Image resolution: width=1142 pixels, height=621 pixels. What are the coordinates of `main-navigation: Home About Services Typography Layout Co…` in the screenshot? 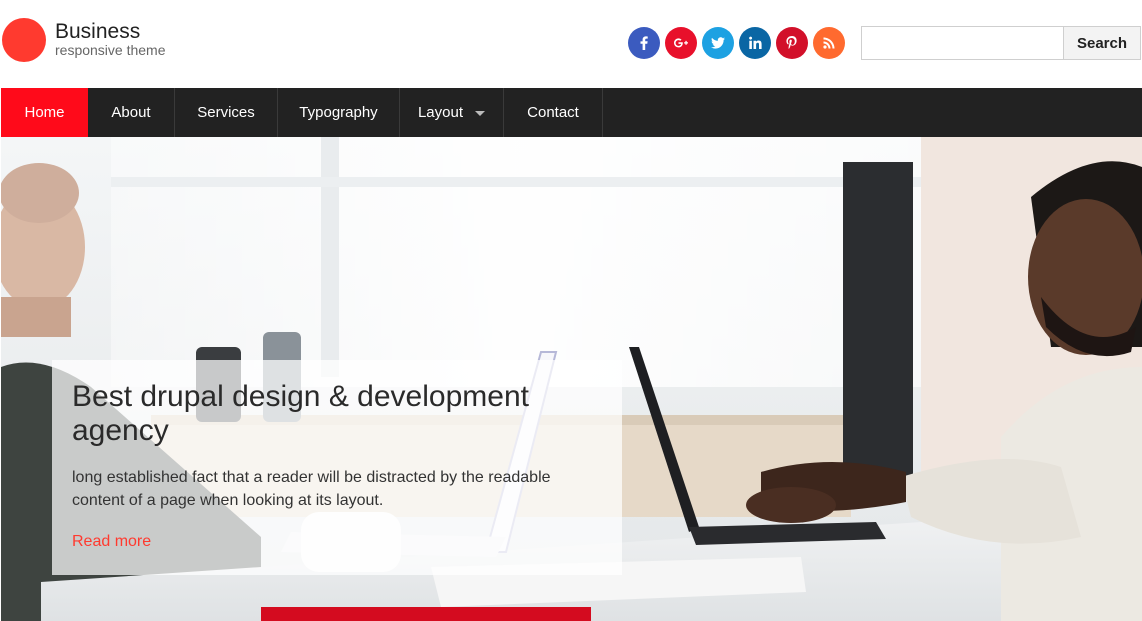 It's located at (571, 112).